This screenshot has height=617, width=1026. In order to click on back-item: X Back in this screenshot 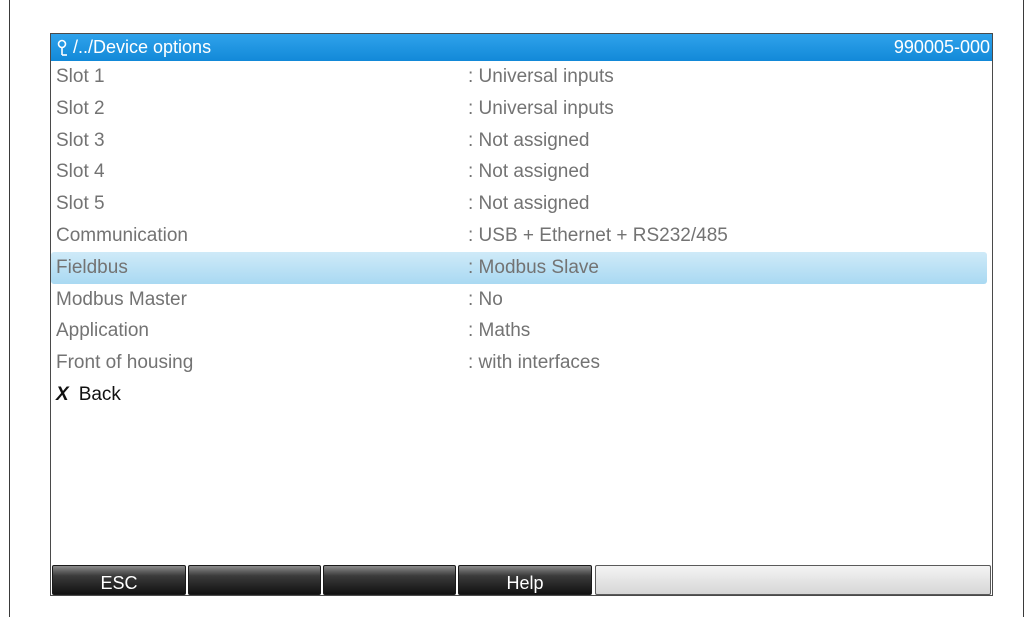, I will do `click(521, 395)`.